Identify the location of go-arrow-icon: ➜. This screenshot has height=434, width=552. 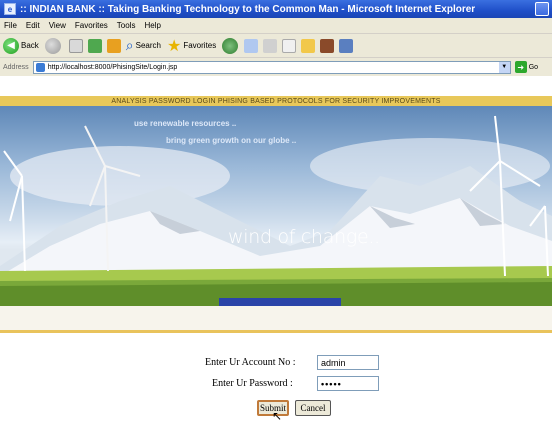
(520, 67).